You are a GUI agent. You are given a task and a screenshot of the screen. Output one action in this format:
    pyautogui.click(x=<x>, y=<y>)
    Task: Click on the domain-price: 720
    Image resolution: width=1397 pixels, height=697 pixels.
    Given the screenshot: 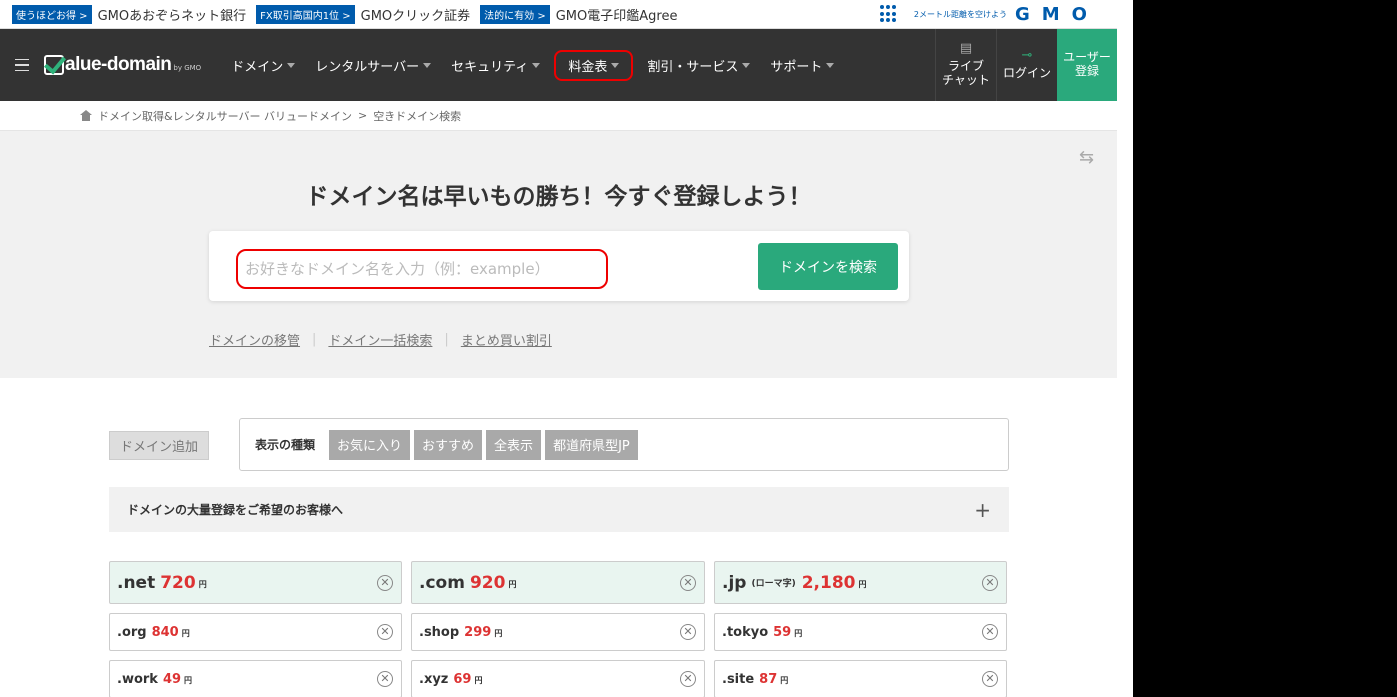 What is the action you would take?
    pyautogui.click(x=178, y=582)
    